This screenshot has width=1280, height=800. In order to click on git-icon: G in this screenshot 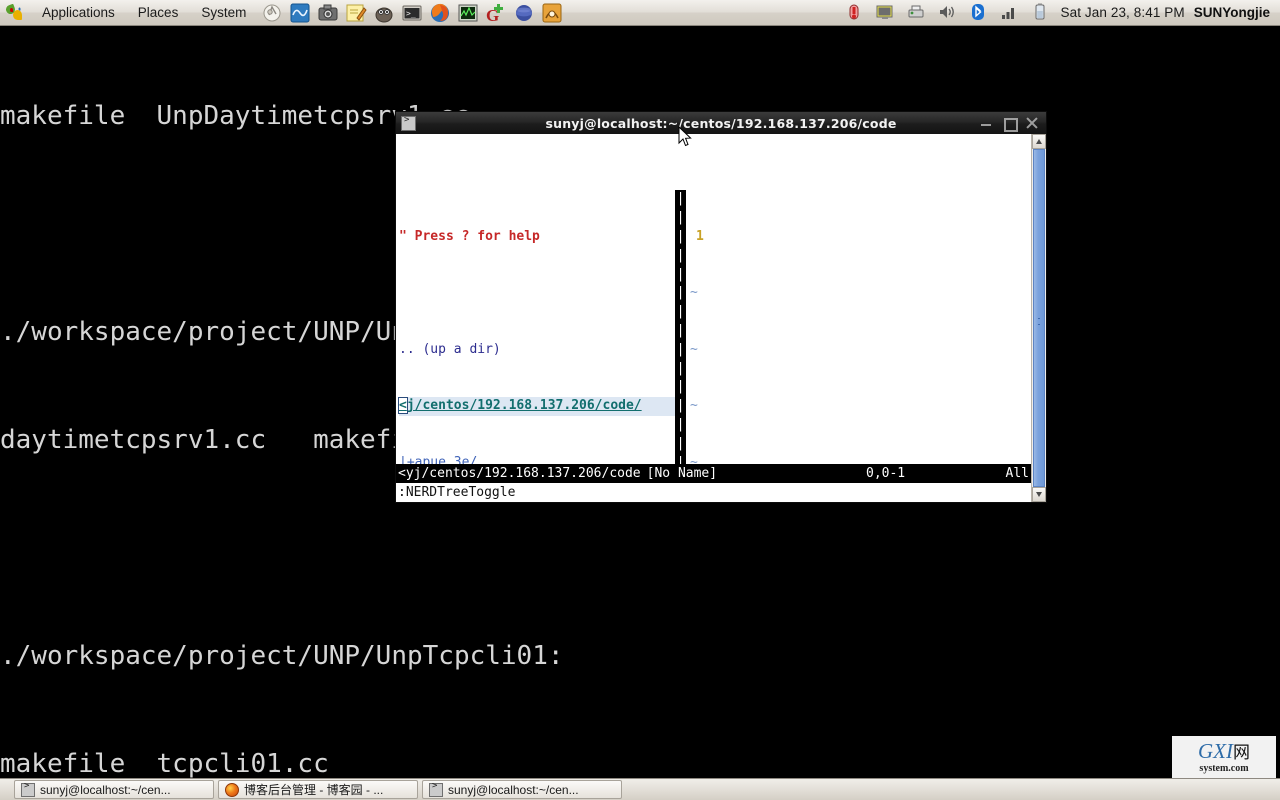, I will do `click(496, 13)`.